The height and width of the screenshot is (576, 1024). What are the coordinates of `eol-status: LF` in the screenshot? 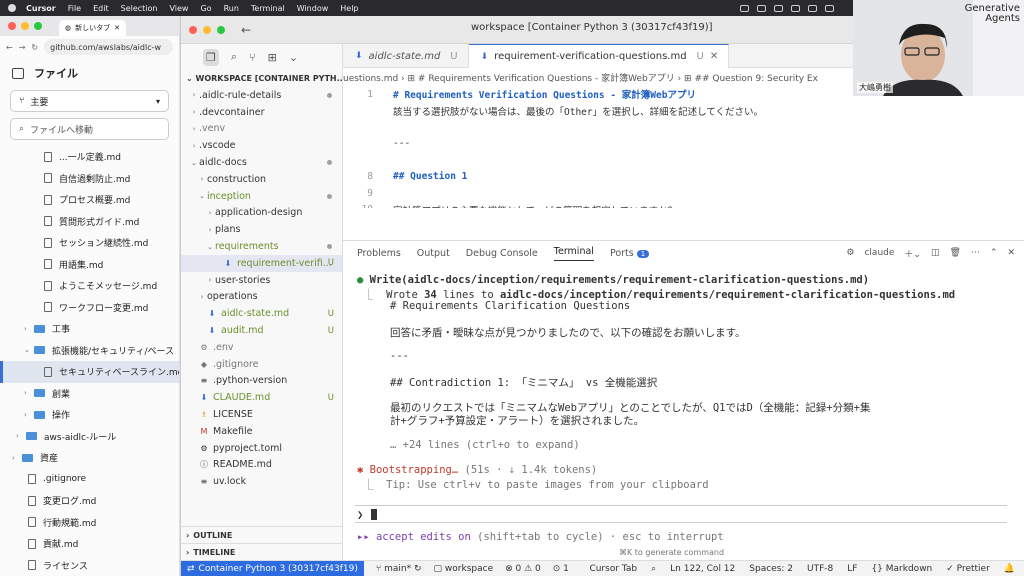 It's located at (852, 569).